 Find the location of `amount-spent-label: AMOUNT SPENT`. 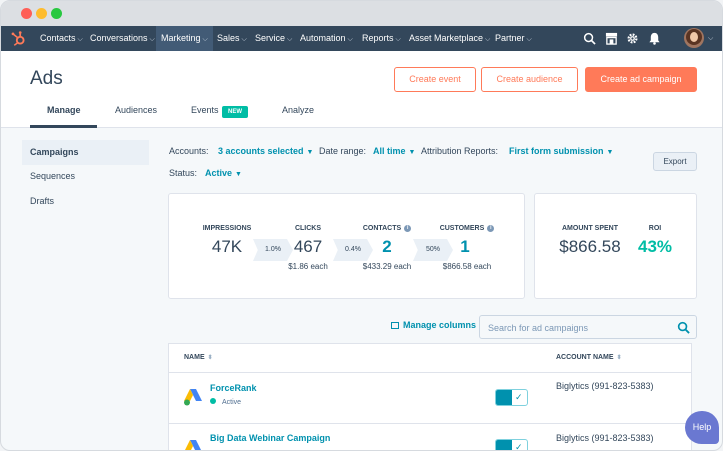

amount-spent-label: AMOUNT SPENT is located at coordinates (590, 228).